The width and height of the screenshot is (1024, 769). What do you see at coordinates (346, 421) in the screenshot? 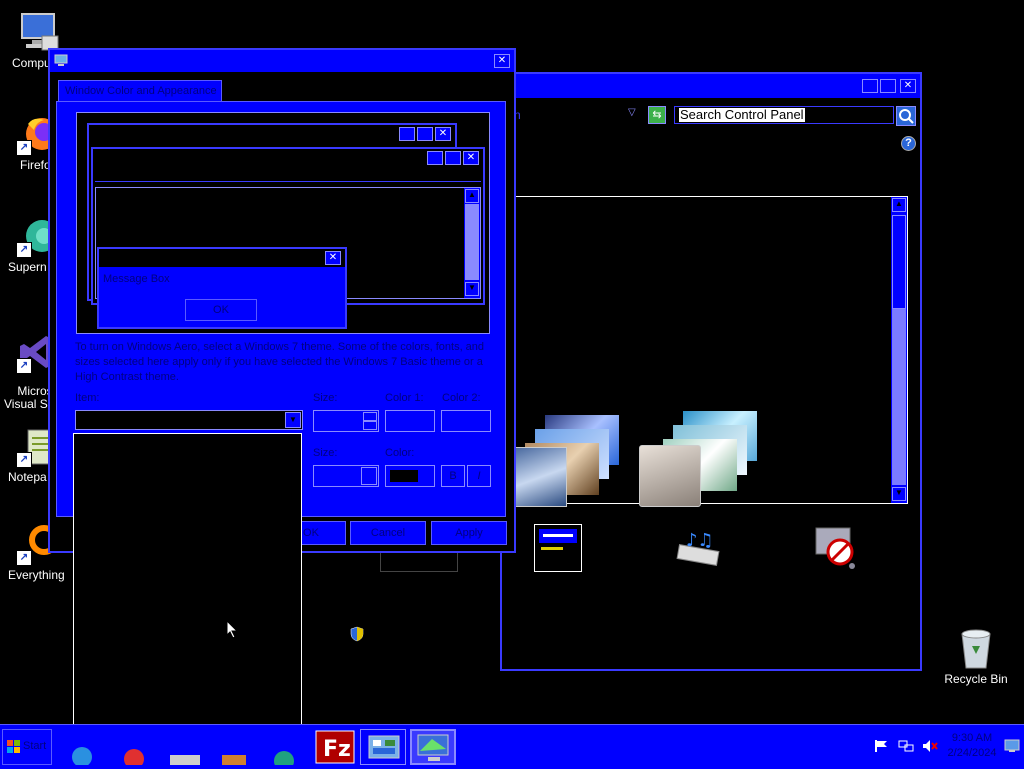
I see `item-size-spinner` at bounding box center [346, 421].